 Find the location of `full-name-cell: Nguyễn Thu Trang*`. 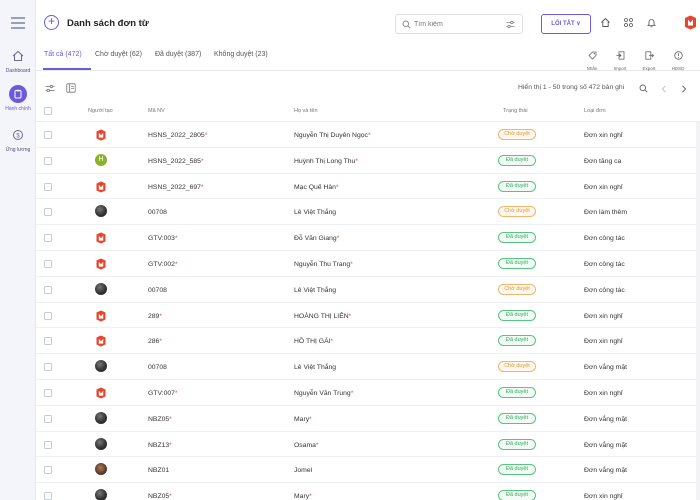

full-name-cell: Nguyễn Thu Trang* is located at coordinates (323, 264).